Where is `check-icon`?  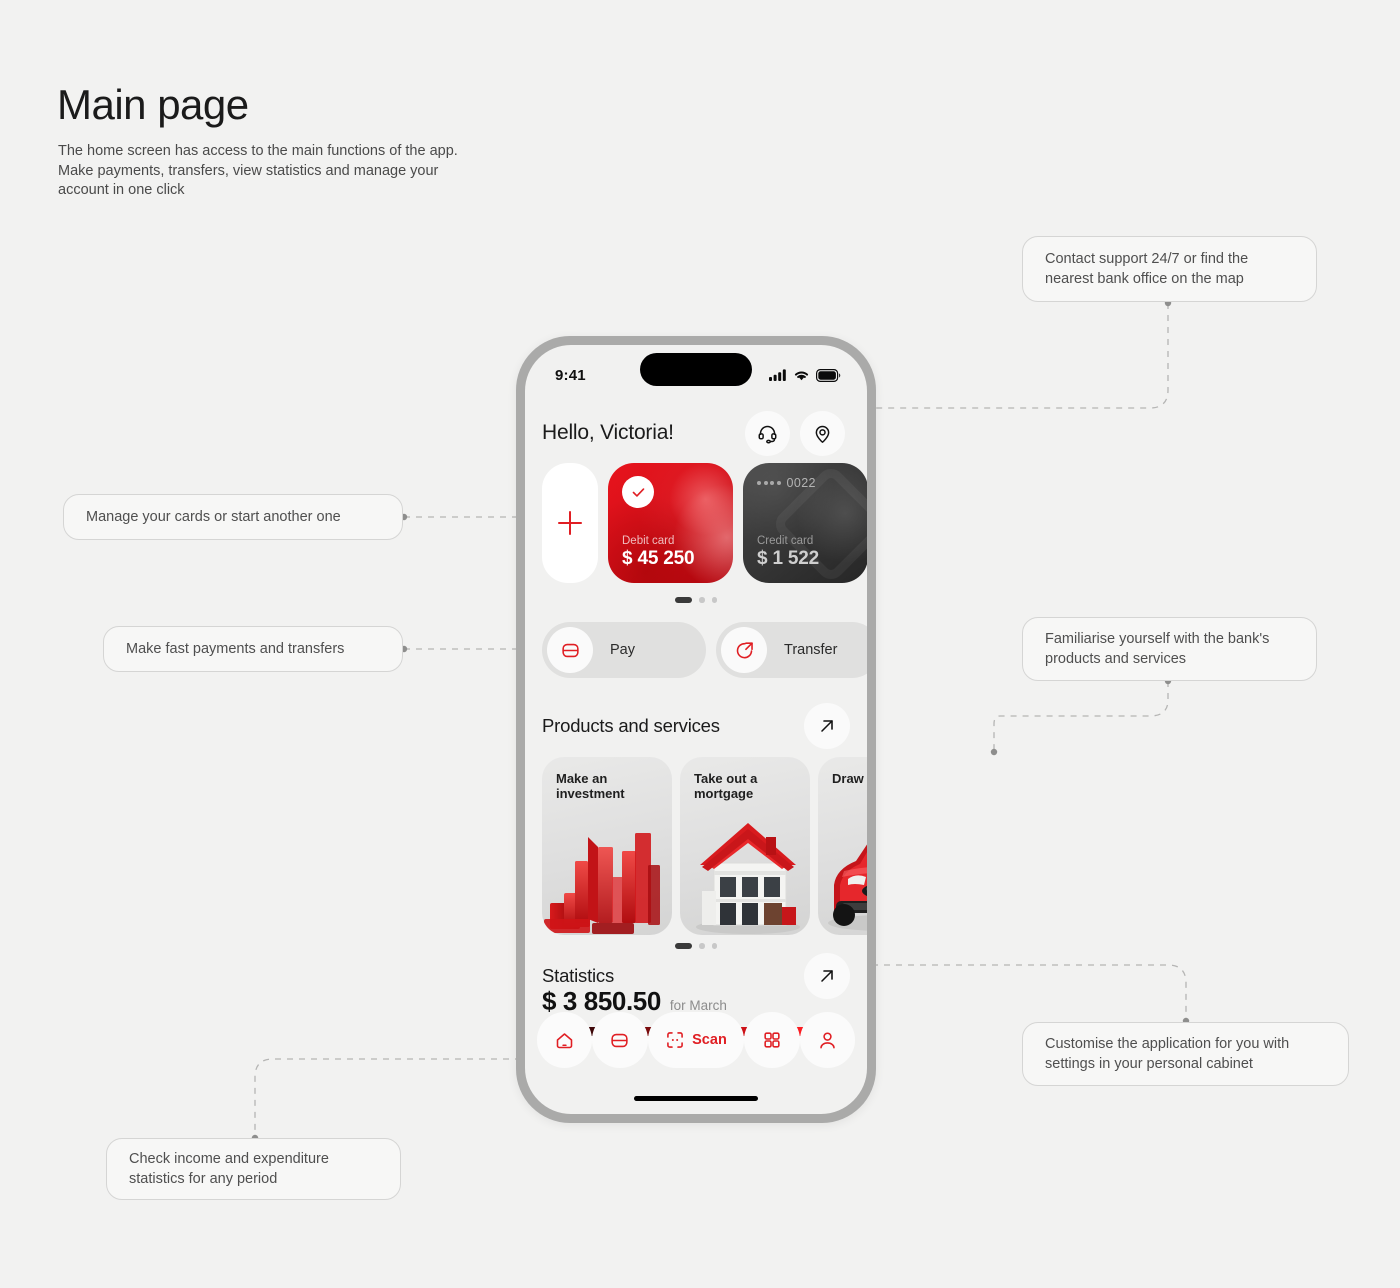 check-icon is located at coordinates (638, 492).